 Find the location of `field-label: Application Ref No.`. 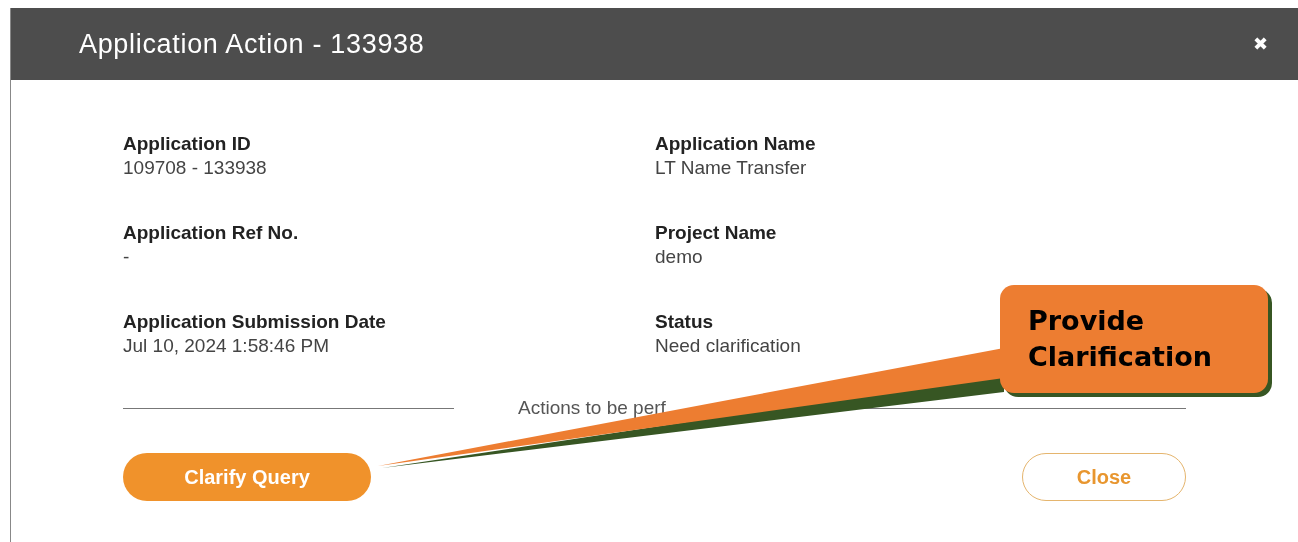

field-label: Application Ref No. is located at coordinates (211, 233).